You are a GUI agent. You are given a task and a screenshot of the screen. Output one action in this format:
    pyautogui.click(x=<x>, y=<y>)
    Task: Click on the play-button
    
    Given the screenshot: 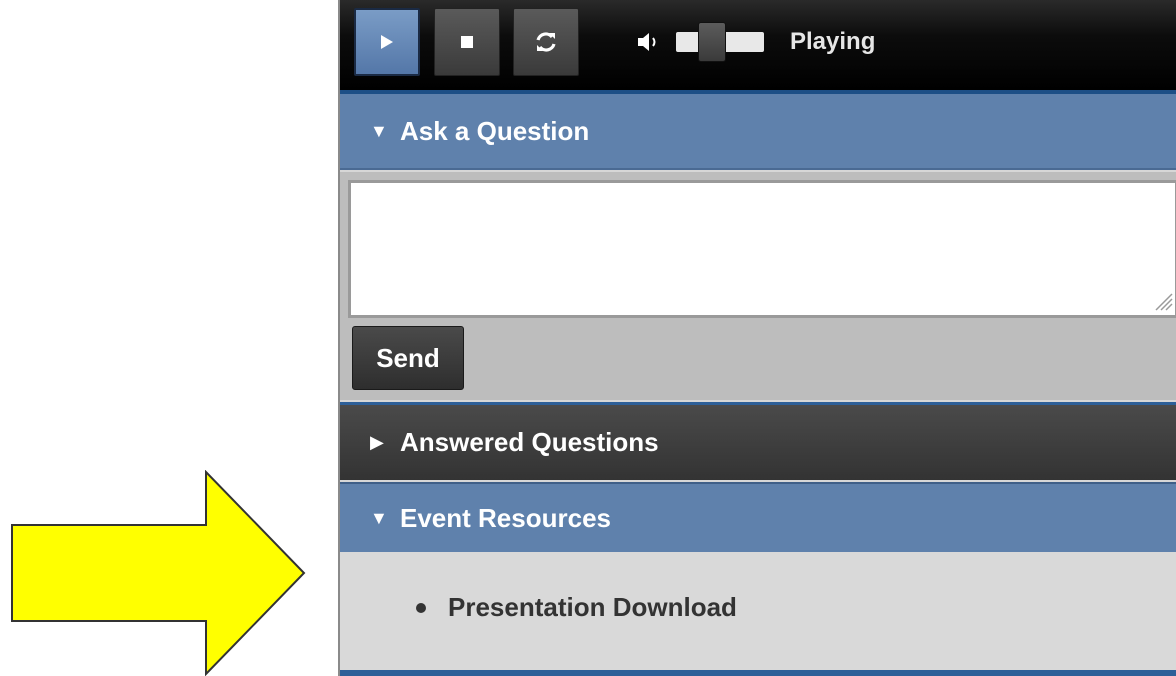 What is the action you would take?
    pyautogui.click(x=387, y=42)
    